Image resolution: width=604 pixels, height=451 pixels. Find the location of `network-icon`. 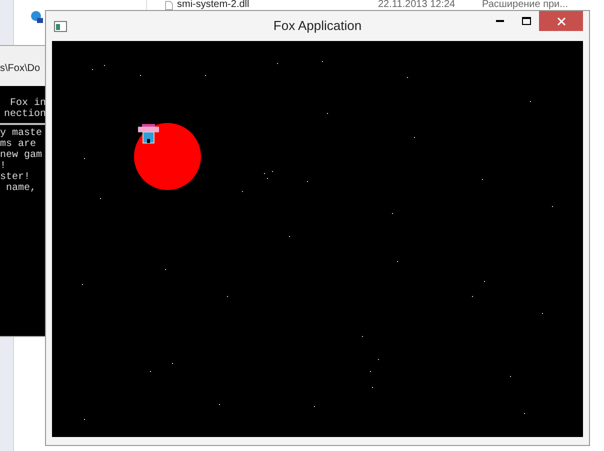

network-icon is located at coordinates (37, 17).